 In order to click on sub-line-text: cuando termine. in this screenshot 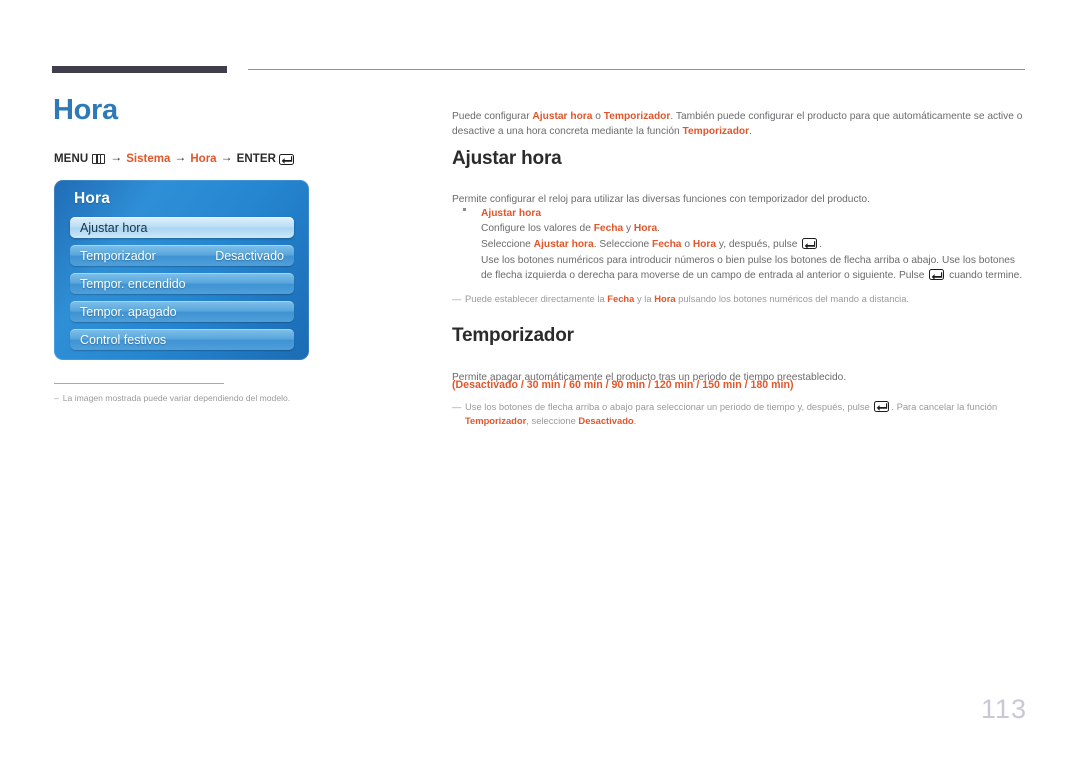, I will do `click(984, 276)`.